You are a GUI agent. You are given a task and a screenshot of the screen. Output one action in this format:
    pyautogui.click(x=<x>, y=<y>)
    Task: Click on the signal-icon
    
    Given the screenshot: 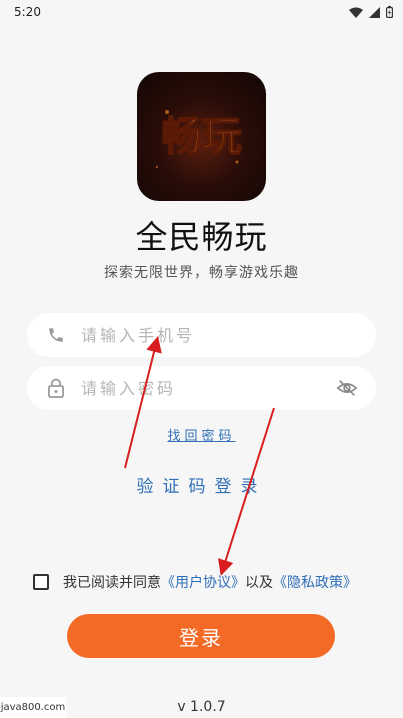 What is the action you would take?
    pyautogui.click(x=374, y=12)
    